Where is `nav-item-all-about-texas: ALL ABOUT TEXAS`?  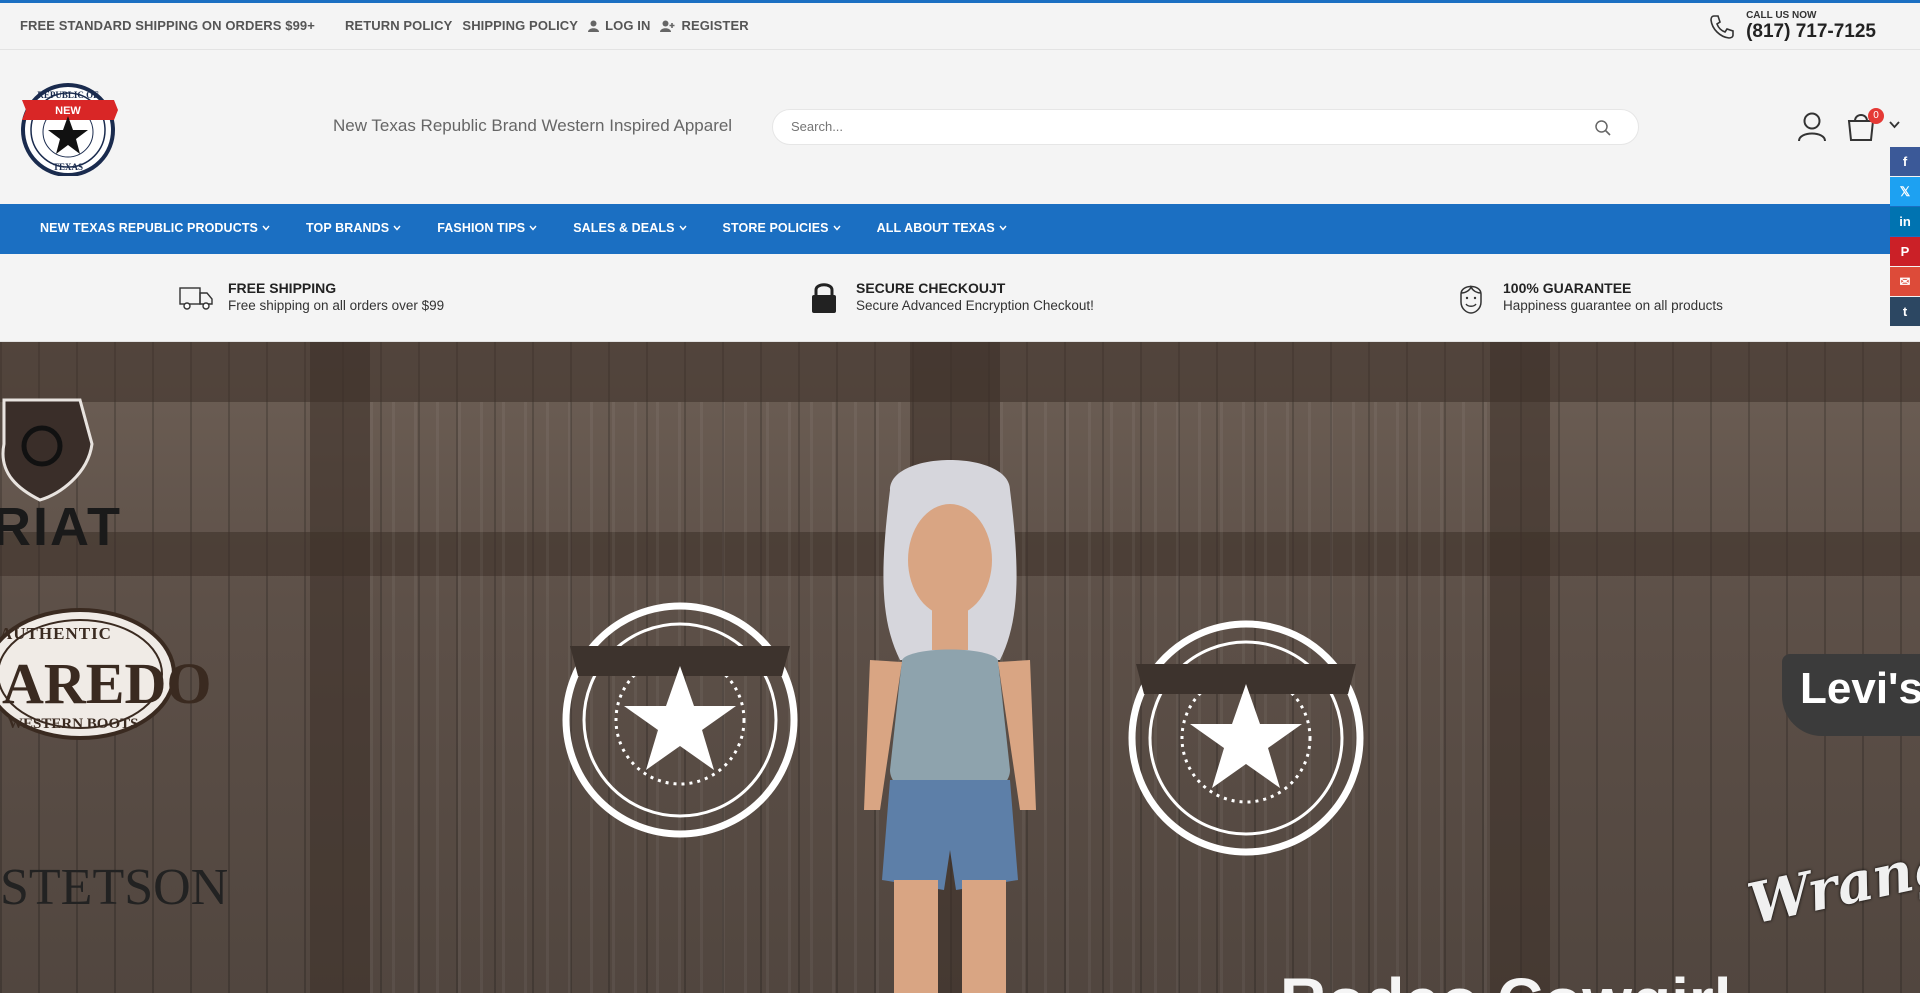
nav-item-all-about-texas: ALL ABOUT TEXAS is located at coordinates (942, 228).